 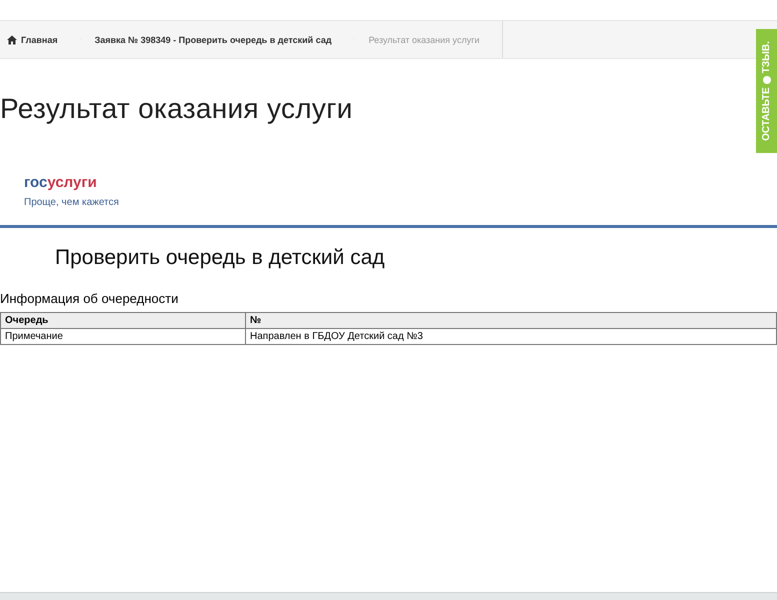 What do you see at coordinates (511, 320) in the screenshot?
I see `column-header: №` at bounding box center [511, 320].